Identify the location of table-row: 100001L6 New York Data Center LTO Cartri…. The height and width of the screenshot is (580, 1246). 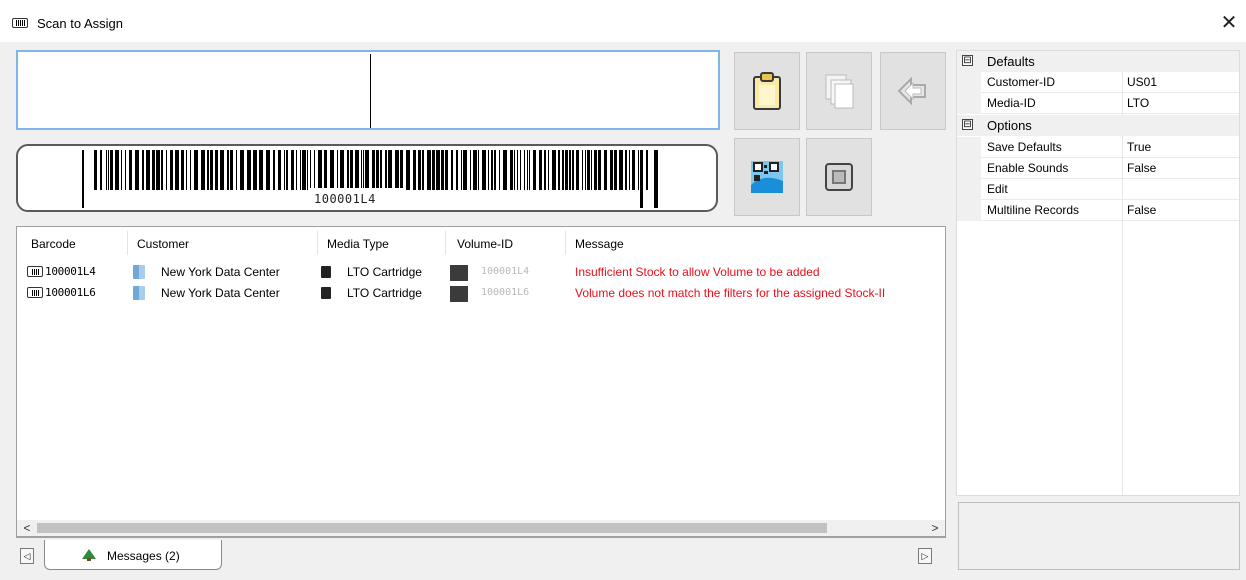
(481, 294).